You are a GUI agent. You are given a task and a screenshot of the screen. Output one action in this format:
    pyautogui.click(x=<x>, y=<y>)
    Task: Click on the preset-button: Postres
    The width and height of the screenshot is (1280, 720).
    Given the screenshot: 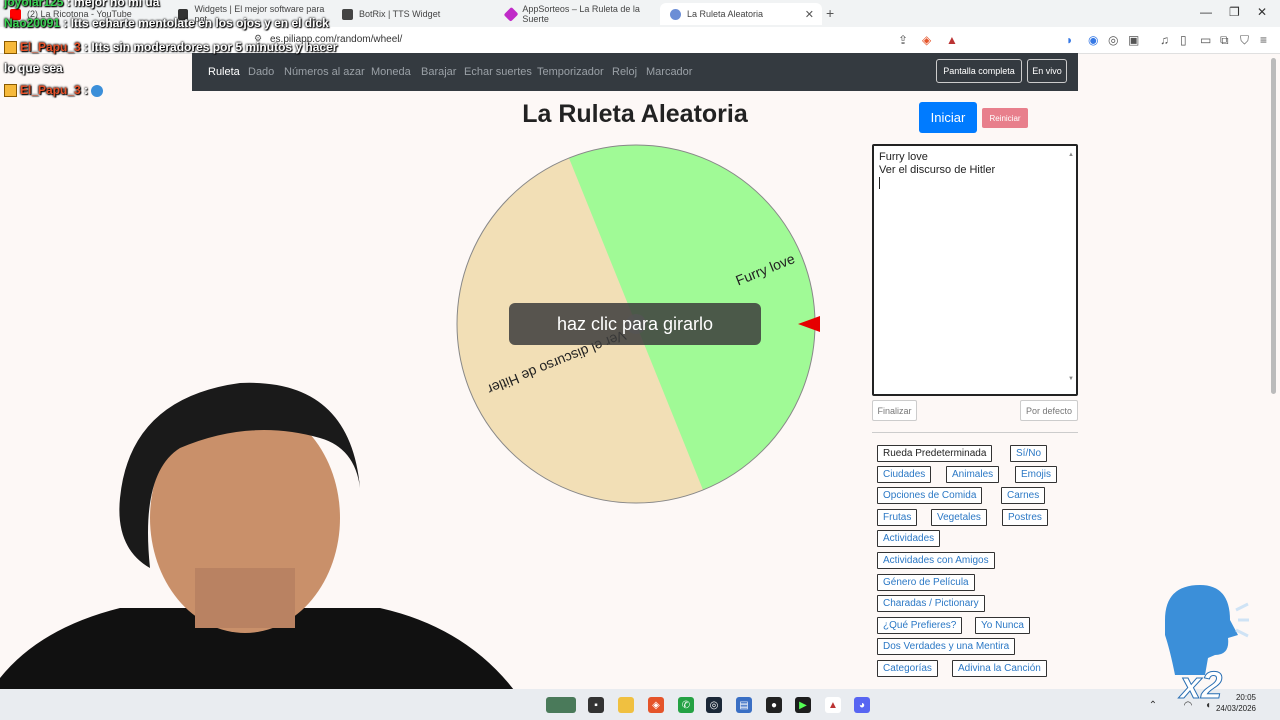 What is the action you would take?
    pyautogui.click(x=1025, y=517)
    